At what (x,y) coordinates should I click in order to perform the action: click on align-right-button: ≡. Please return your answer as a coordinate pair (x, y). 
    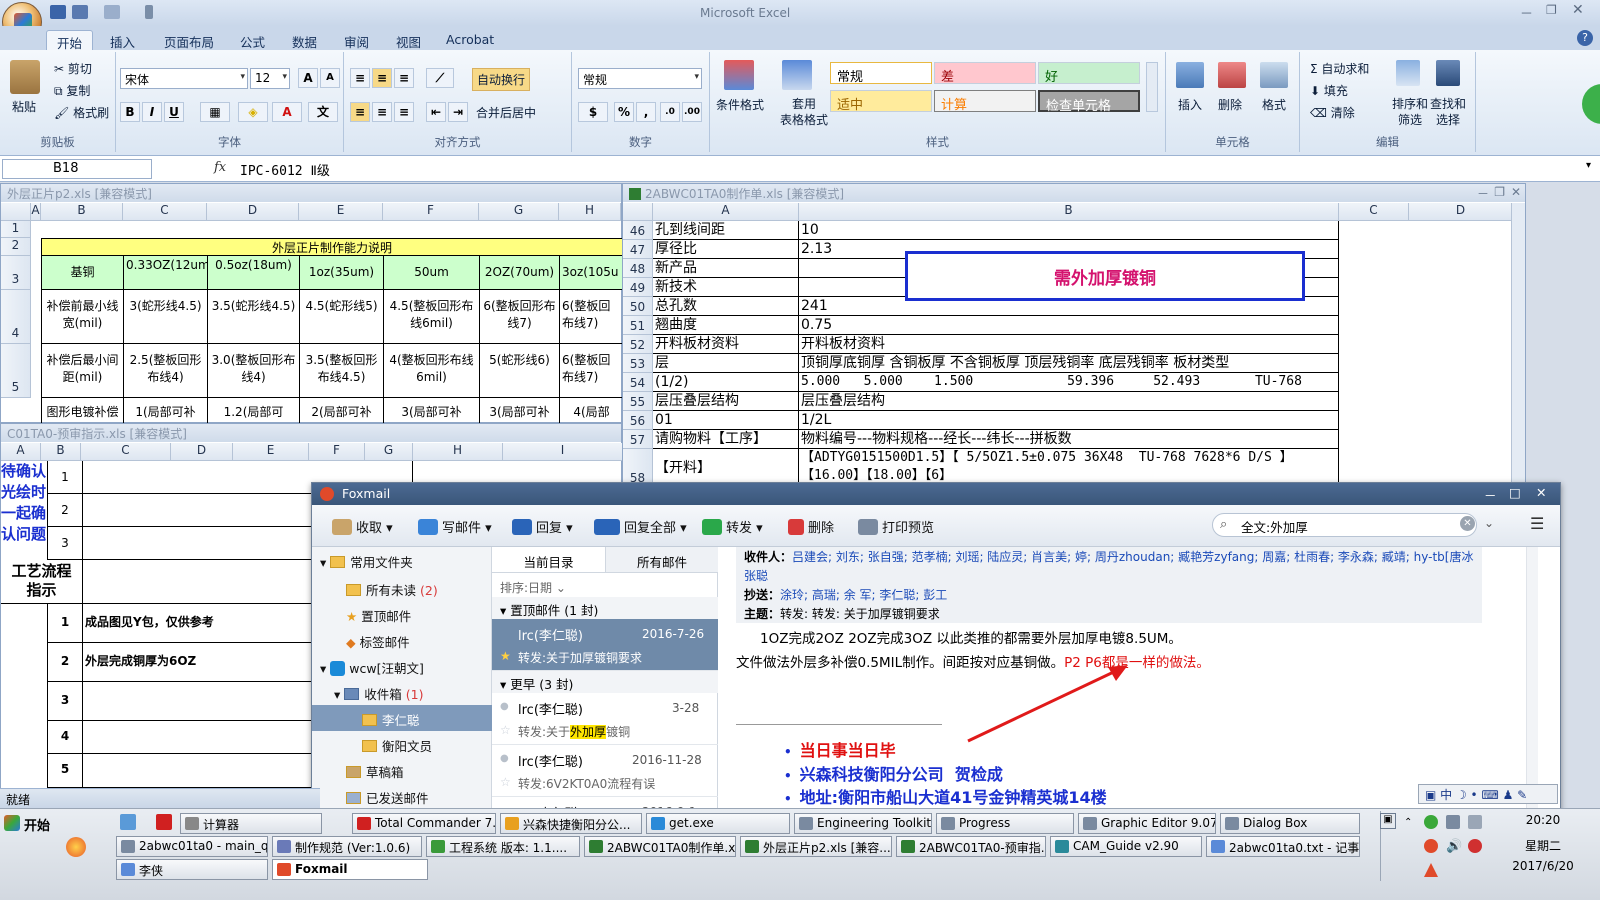
    Looking at the image, I should click on (404, 112).